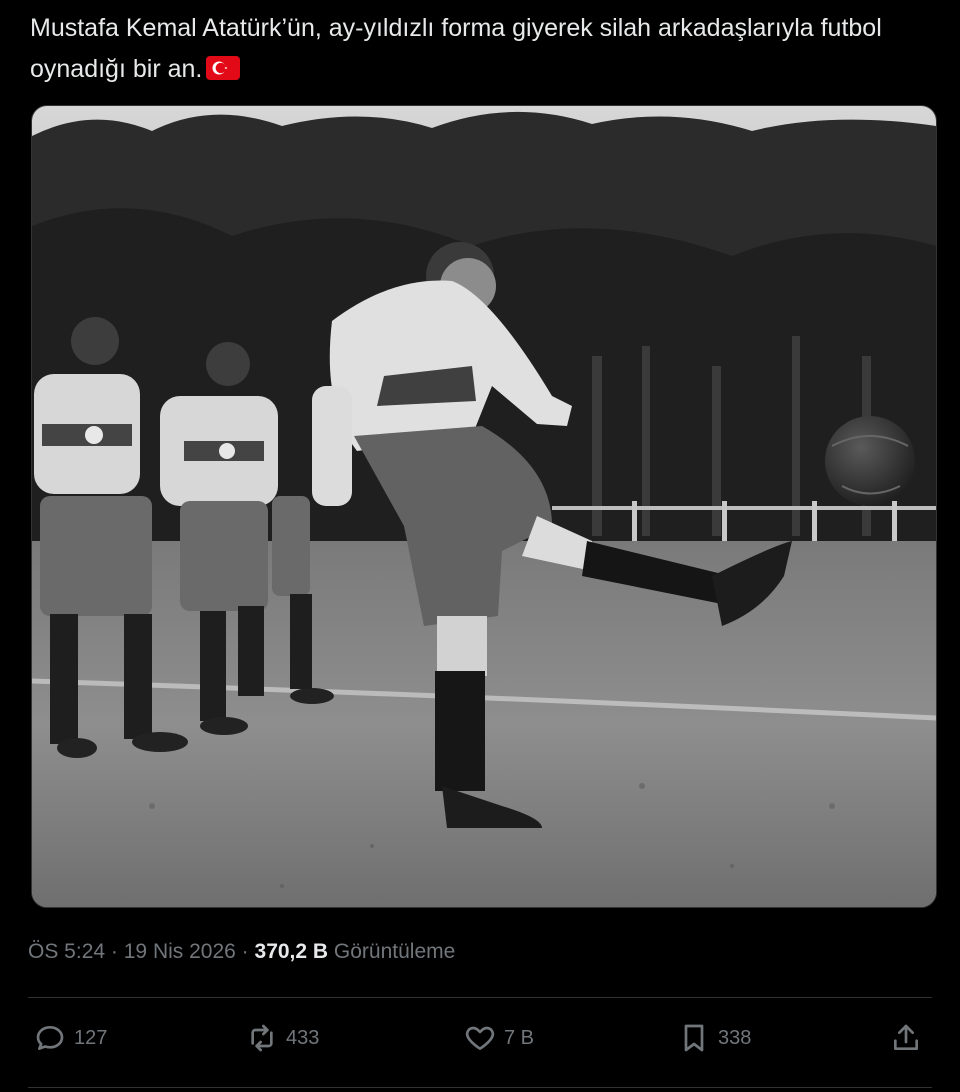 Image resolution: width=960 pixels, height=1092 pixels. I want to click on reply-icon, so click(50, 1038).